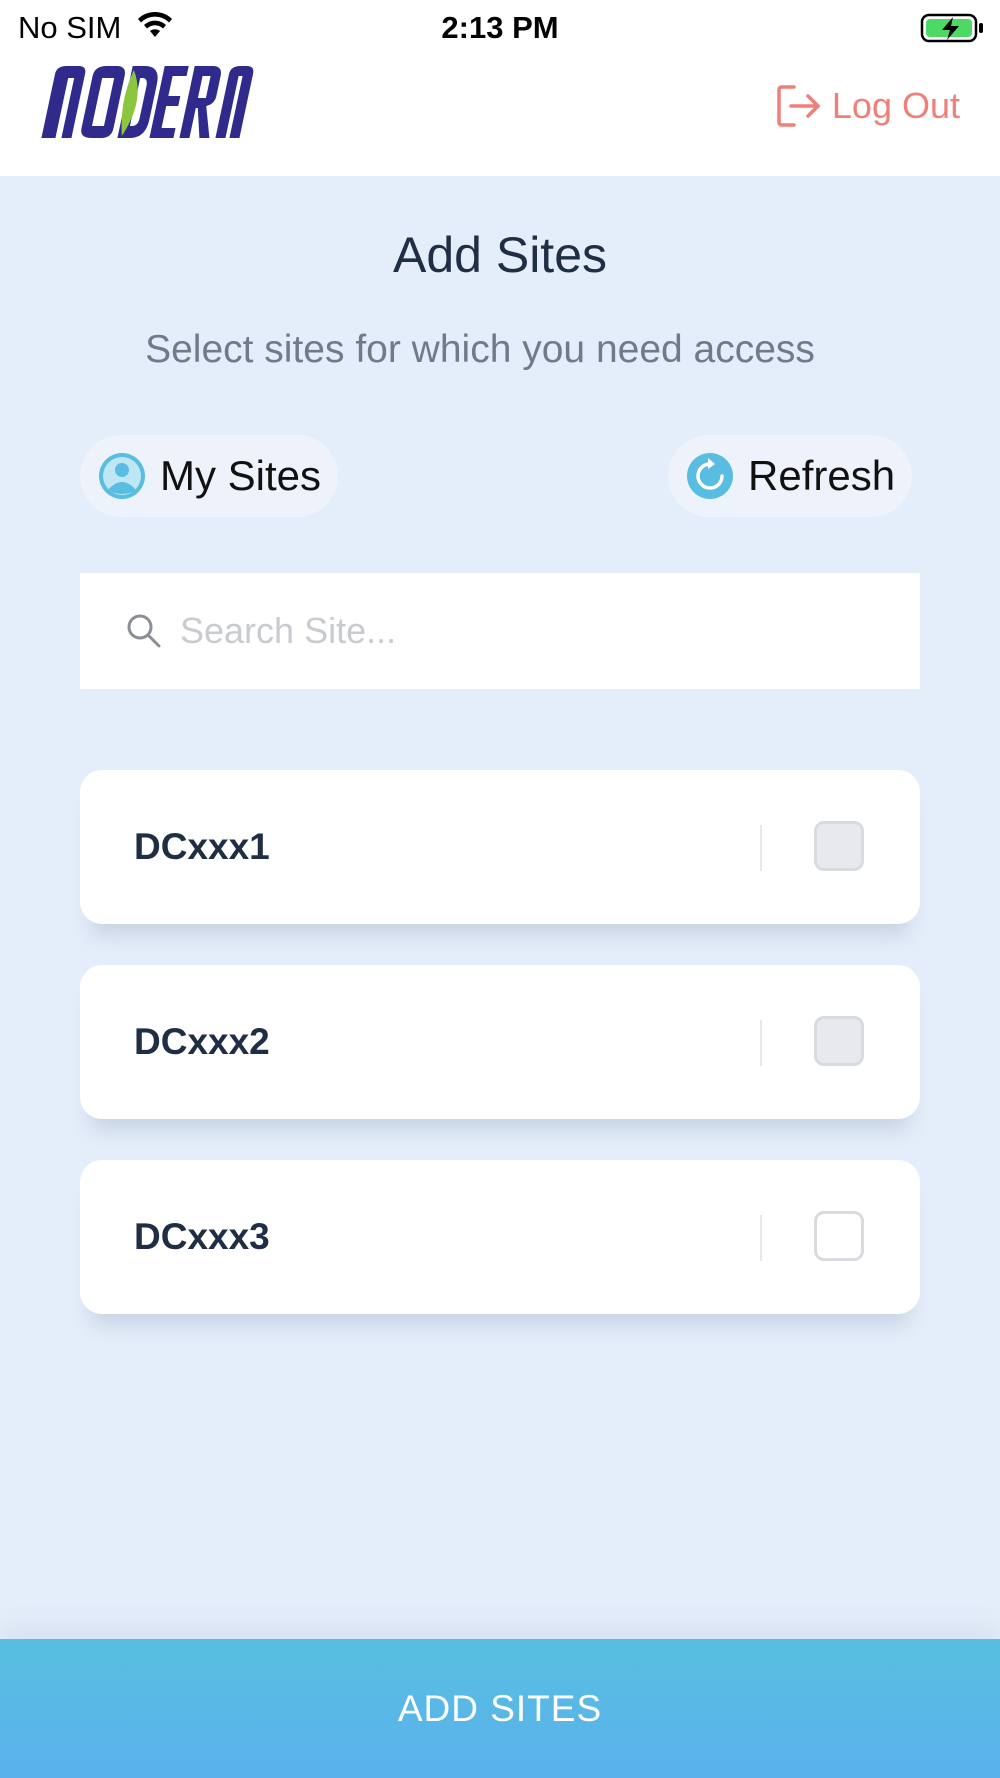 This screenshot has width=1000, height=1778. What do you see at coordinates (480, 349) in the screenshot?
I see `page-subtitle: Select sites for which you need access` at bounding box center [480, 349].